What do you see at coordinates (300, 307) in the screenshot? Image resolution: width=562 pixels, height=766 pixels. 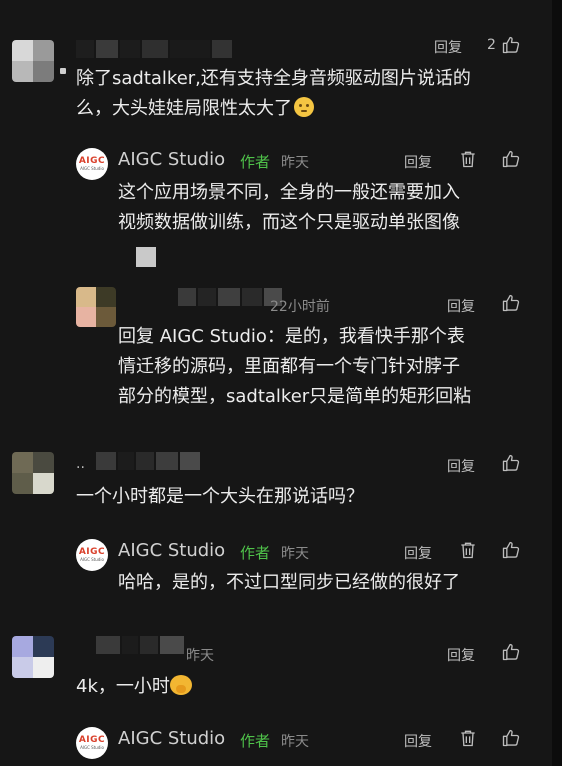 I see `reply-time: 22小时前` at bounding box center [300, 307].